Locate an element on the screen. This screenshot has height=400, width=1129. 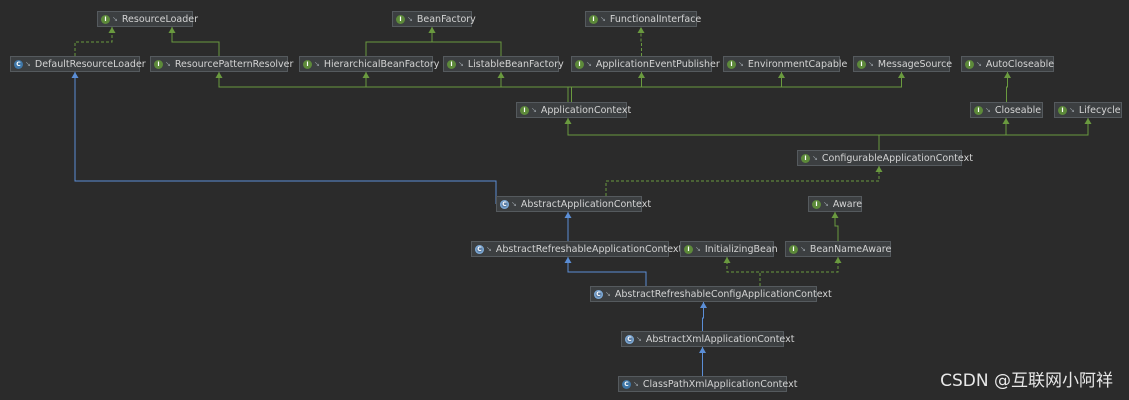
node-default-resource-loader: C ↘ DefaultResourceLoader is located at coordinates (78, 64).